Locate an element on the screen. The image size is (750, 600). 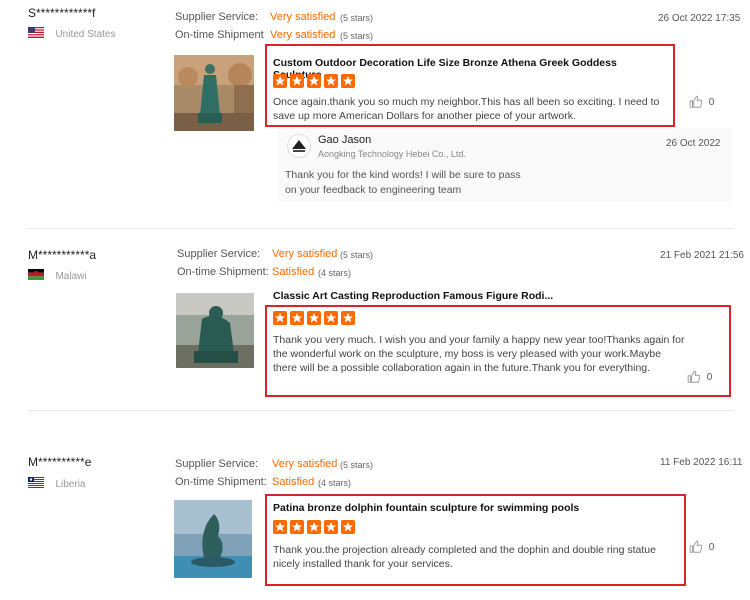
review-date: 11 Feb 2022 16:11 is located at coordinates (701, 462).